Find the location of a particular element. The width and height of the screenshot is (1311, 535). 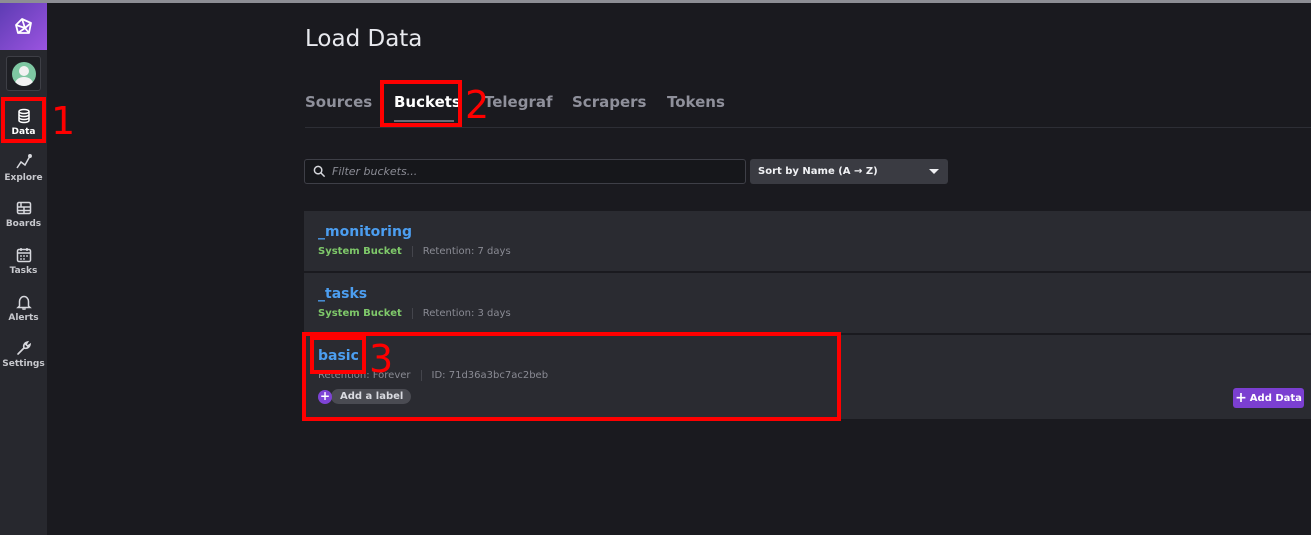

bucket-filter is located at coordinates (525, 171).